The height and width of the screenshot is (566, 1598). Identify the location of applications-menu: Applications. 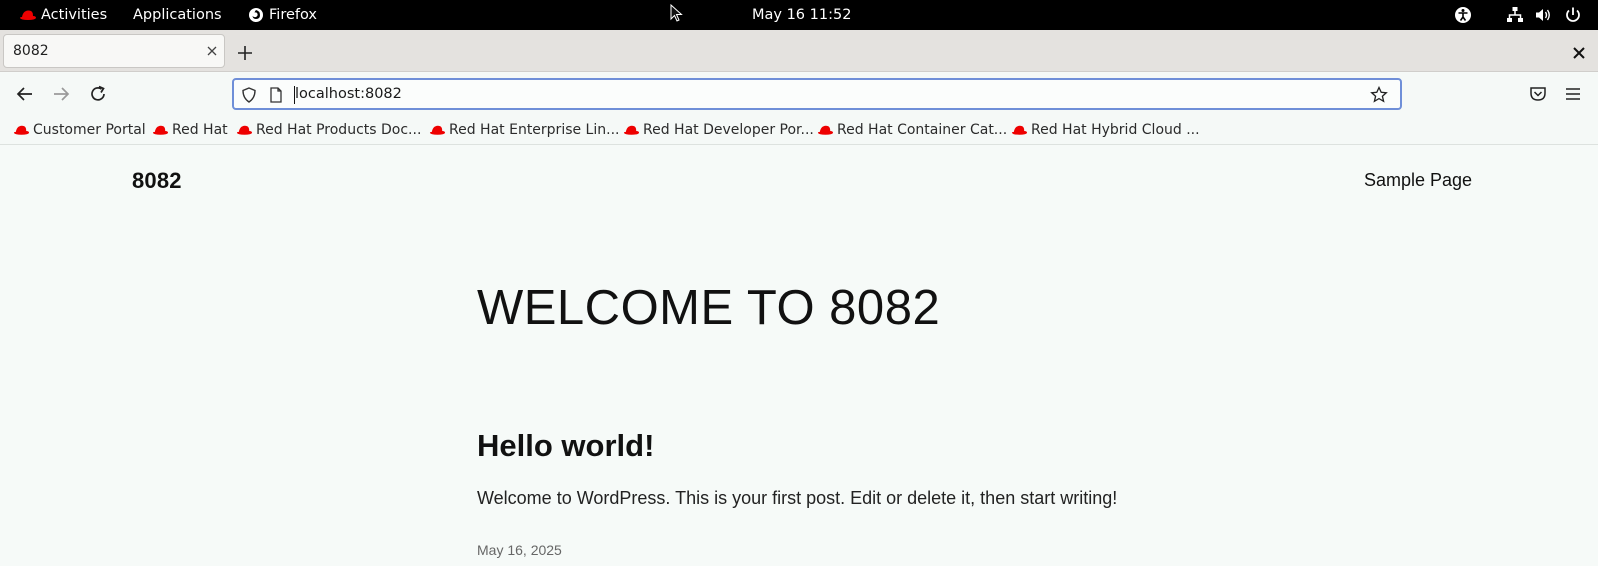
(177, 15).